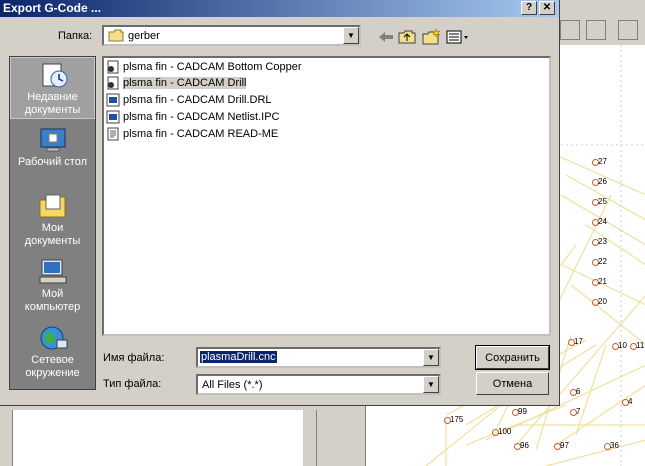 The height and width of the screenshot is (466, 645). I want to click on cancel-button: Отмена, so click(512, 383).